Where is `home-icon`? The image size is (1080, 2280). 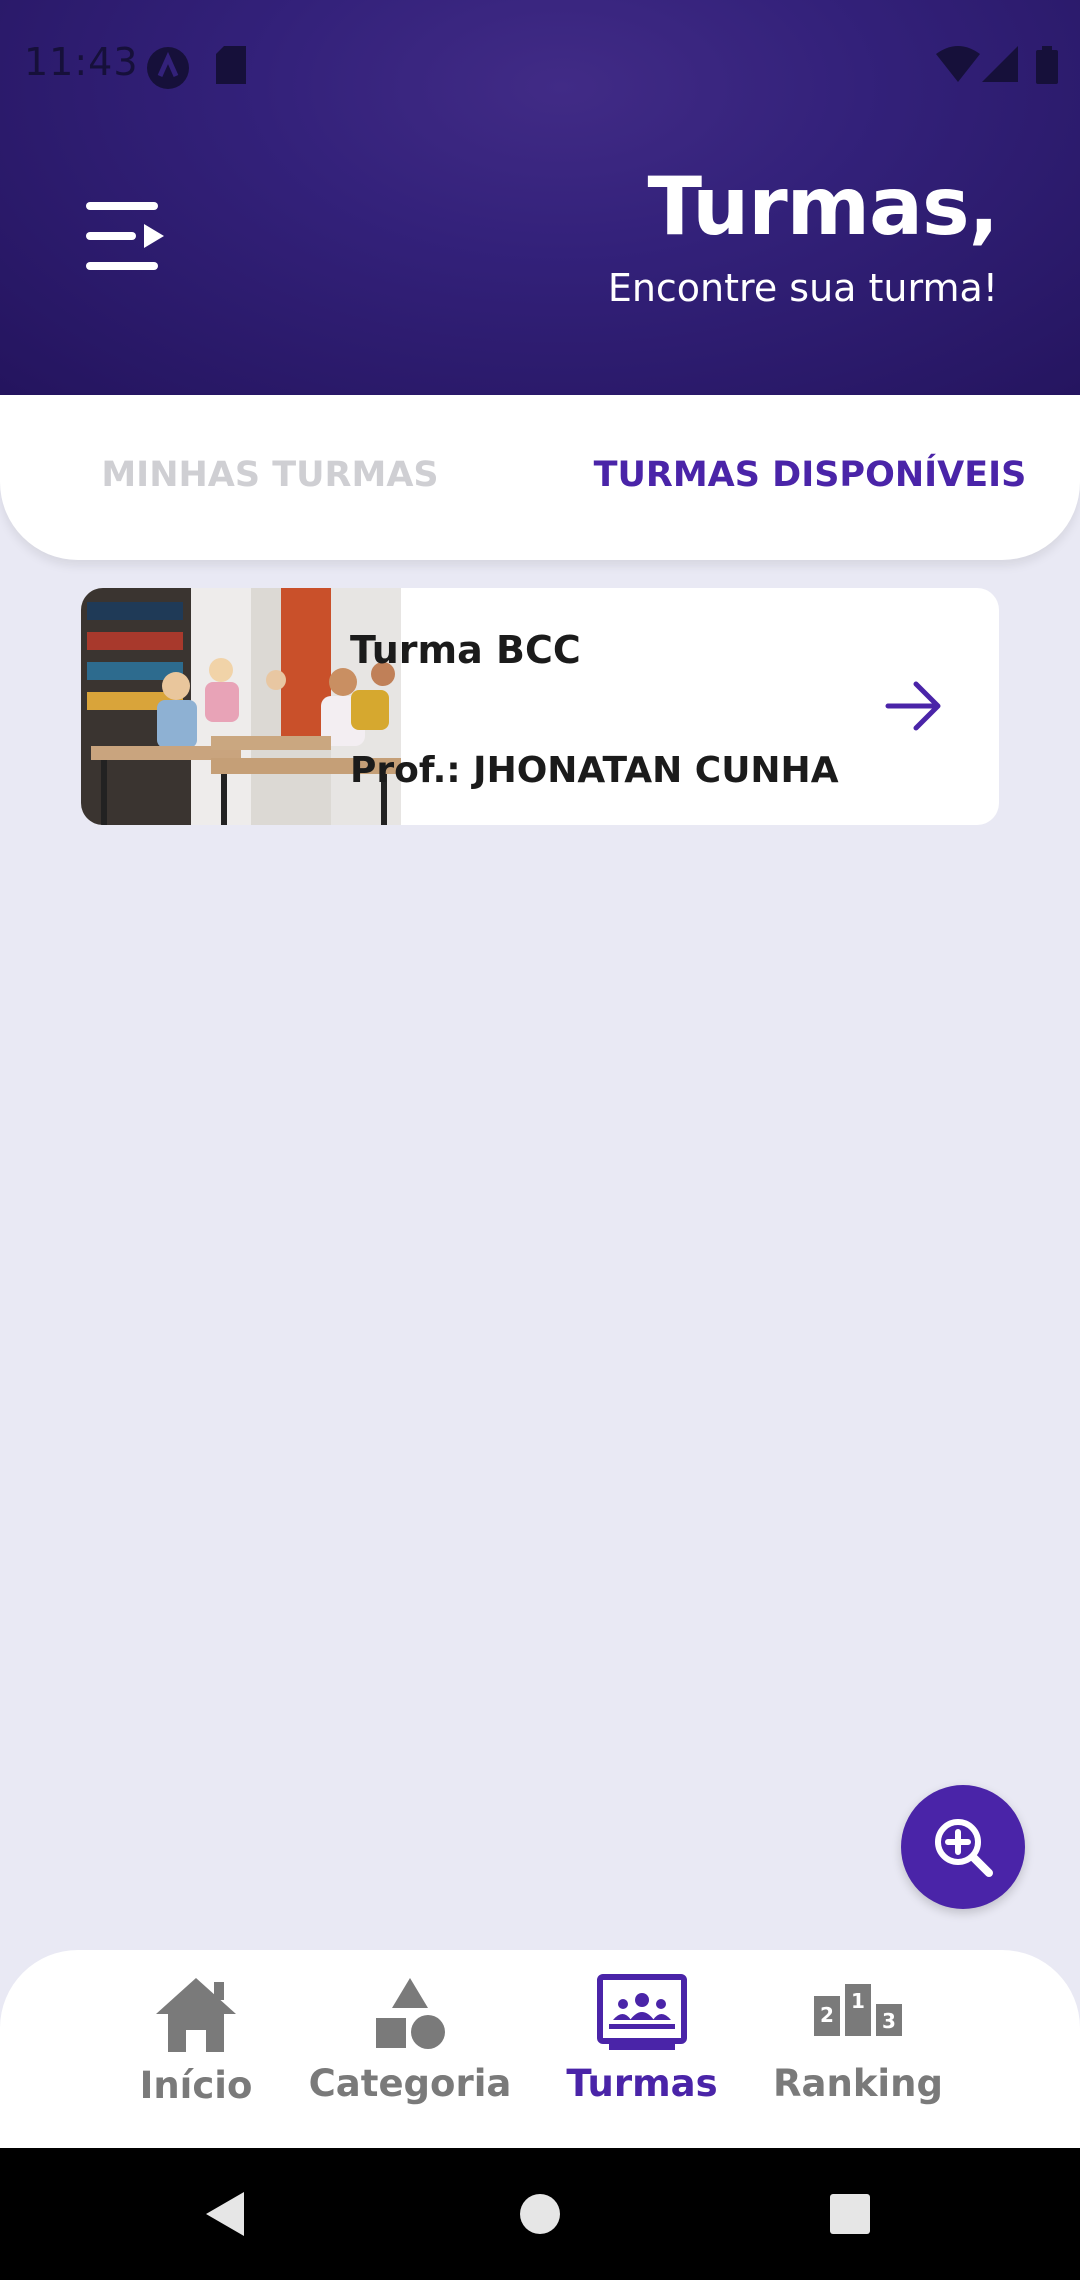 home-icon is located at coordinates (196, 2015).